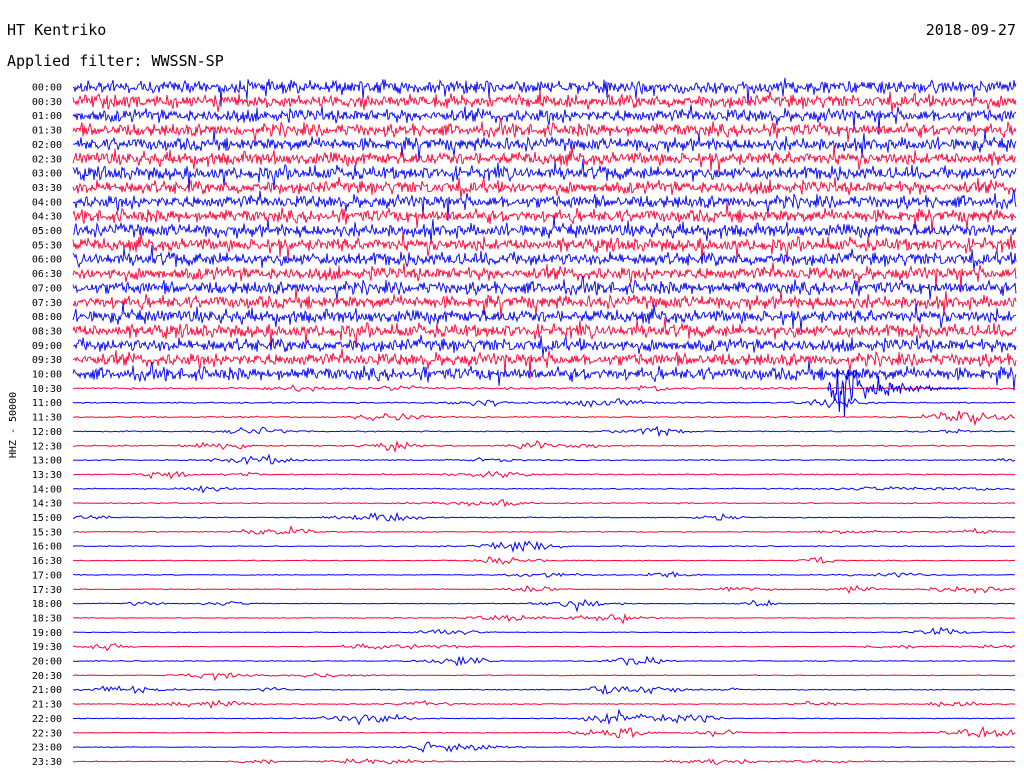  Describe the element at coordinates (47, 561) in the screenshot. I see `time-tick-label: 16:30` at that location.